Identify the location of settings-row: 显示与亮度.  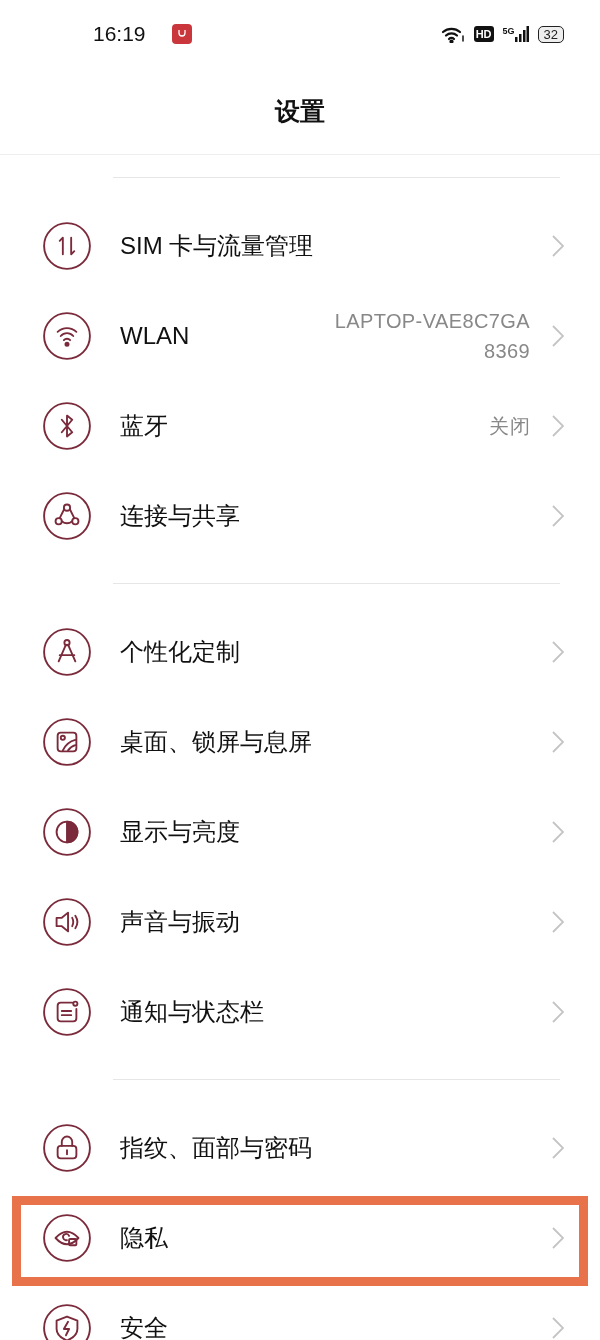
(300, 832).